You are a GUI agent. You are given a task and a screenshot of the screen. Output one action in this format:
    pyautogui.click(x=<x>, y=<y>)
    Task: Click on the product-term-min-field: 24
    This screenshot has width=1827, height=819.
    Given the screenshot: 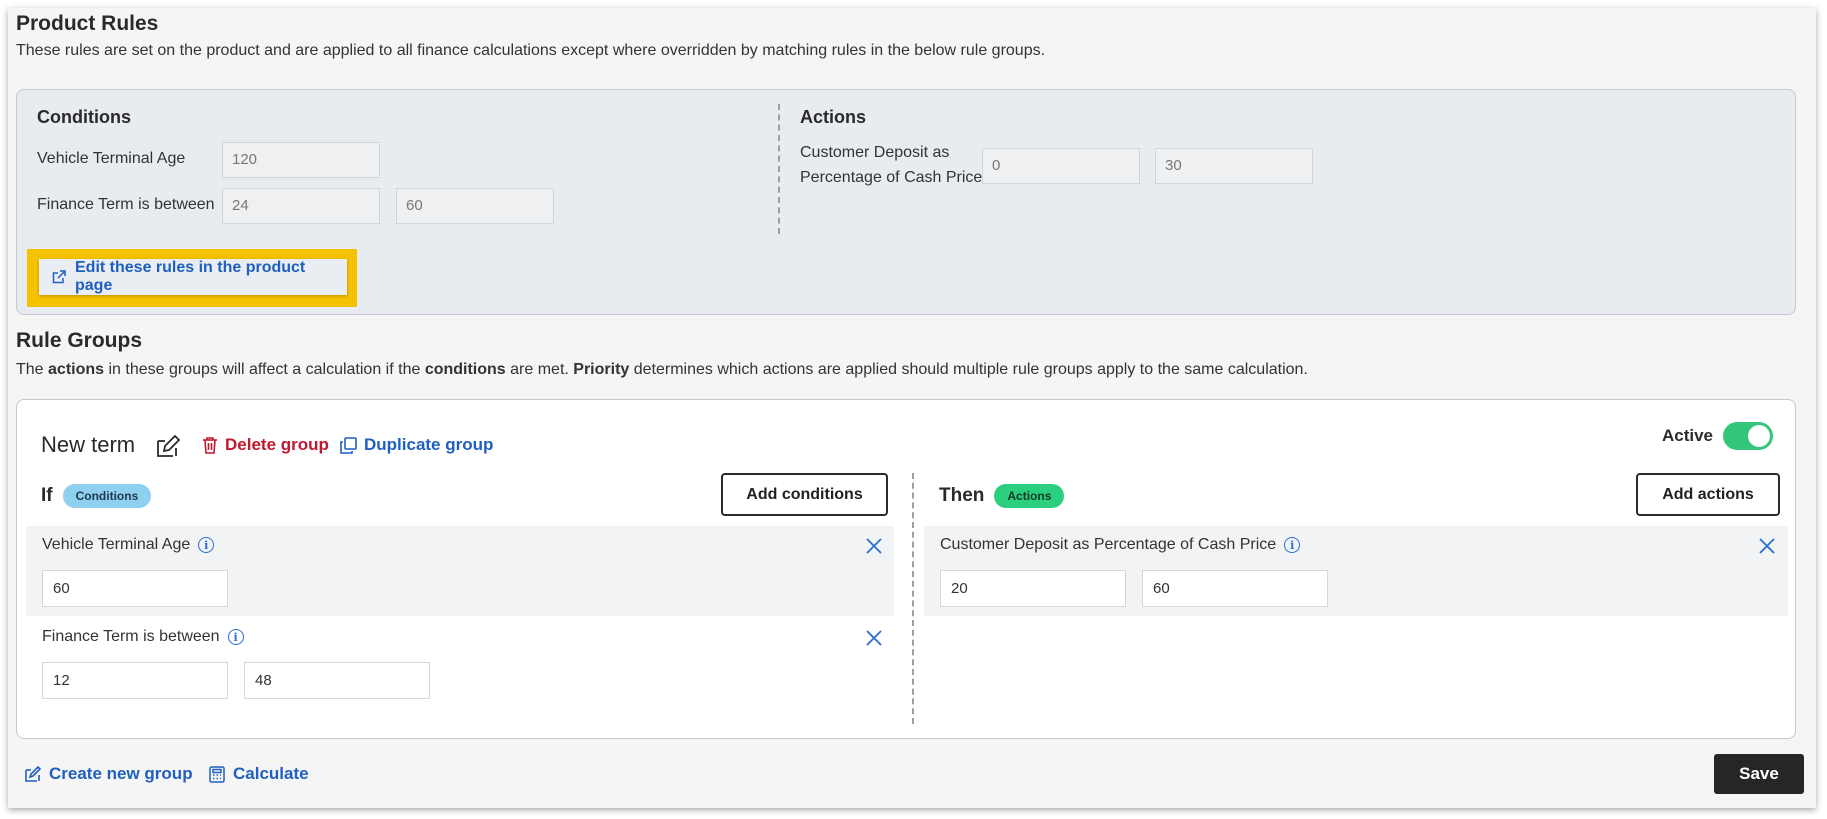 What is the action you would take?
    pyautogui.click(x=301, y=206)
    